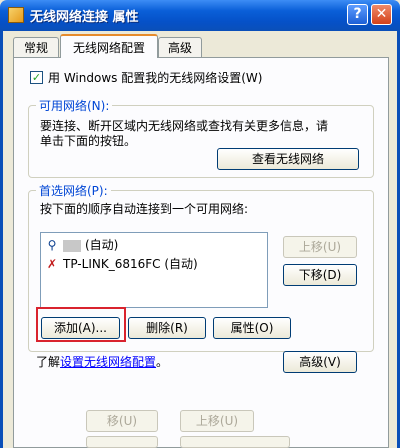 The width and height of the screenshot is (400, 448). I want to click on learn-prefix: 了解, so click(48, 362).